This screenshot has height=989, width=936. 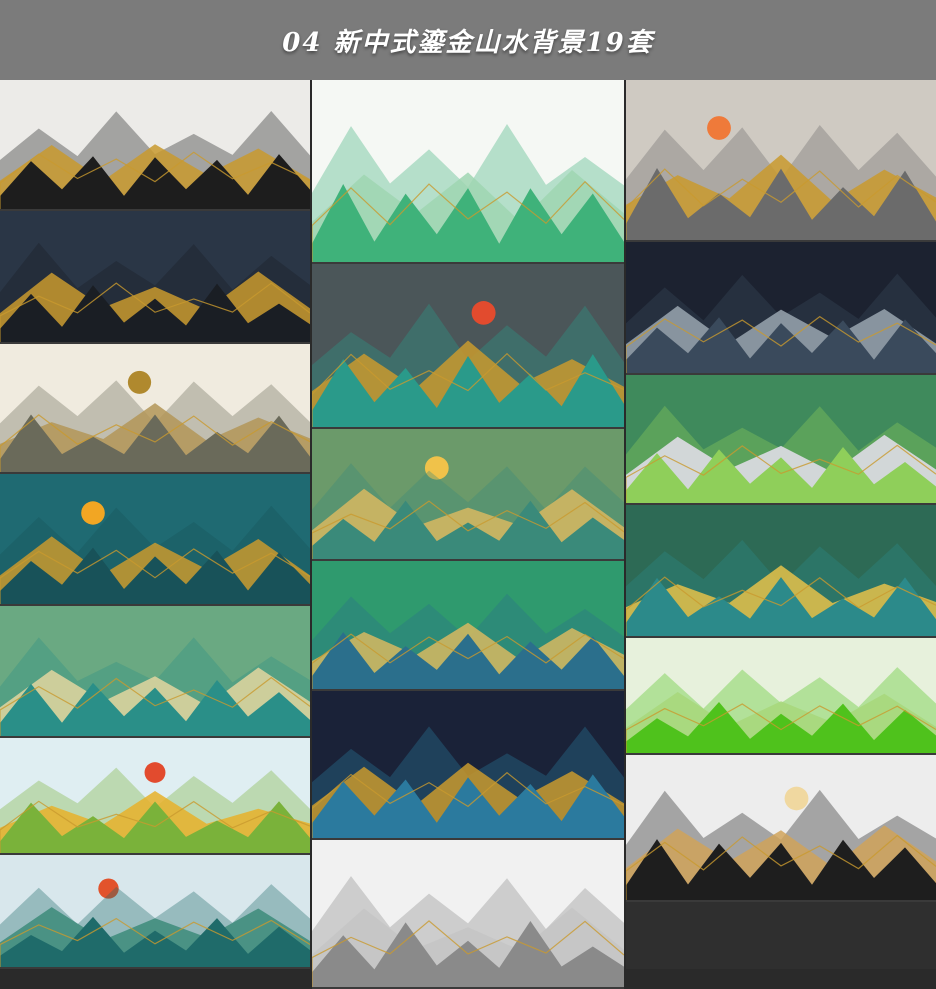 I want to click on landscape-thumbnail-c2, so click(x=781, y=308).